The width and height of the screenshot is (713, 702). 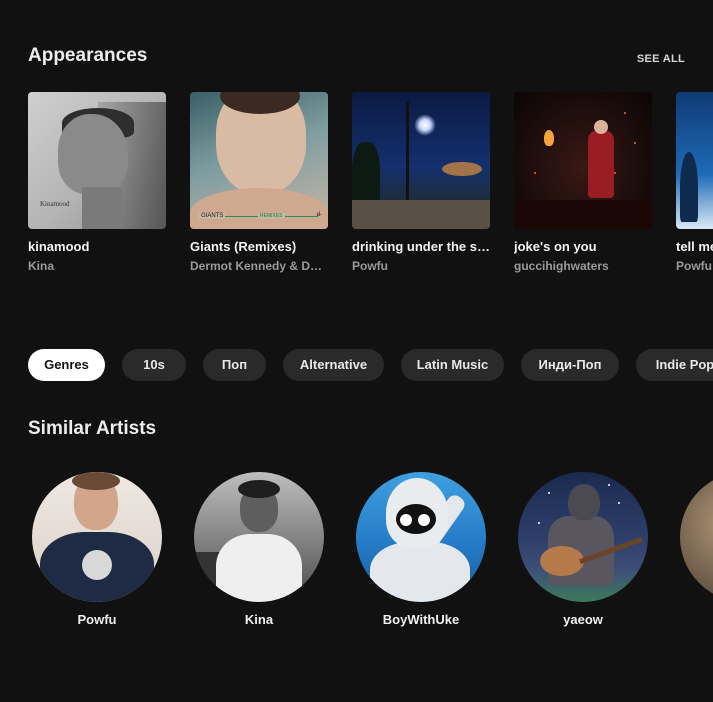 I want to click on album-card: drinking under the streetlight Powfu, so click(x=421, y=182).